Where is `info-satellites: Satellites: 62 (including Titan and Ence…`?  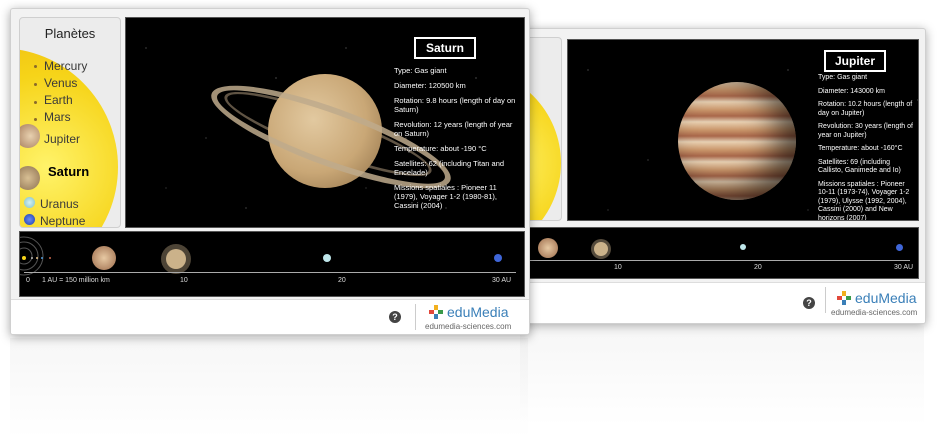 info-satellites: Satellites: 62 (including Titan and Ence… is located at coordinates (449, 168).